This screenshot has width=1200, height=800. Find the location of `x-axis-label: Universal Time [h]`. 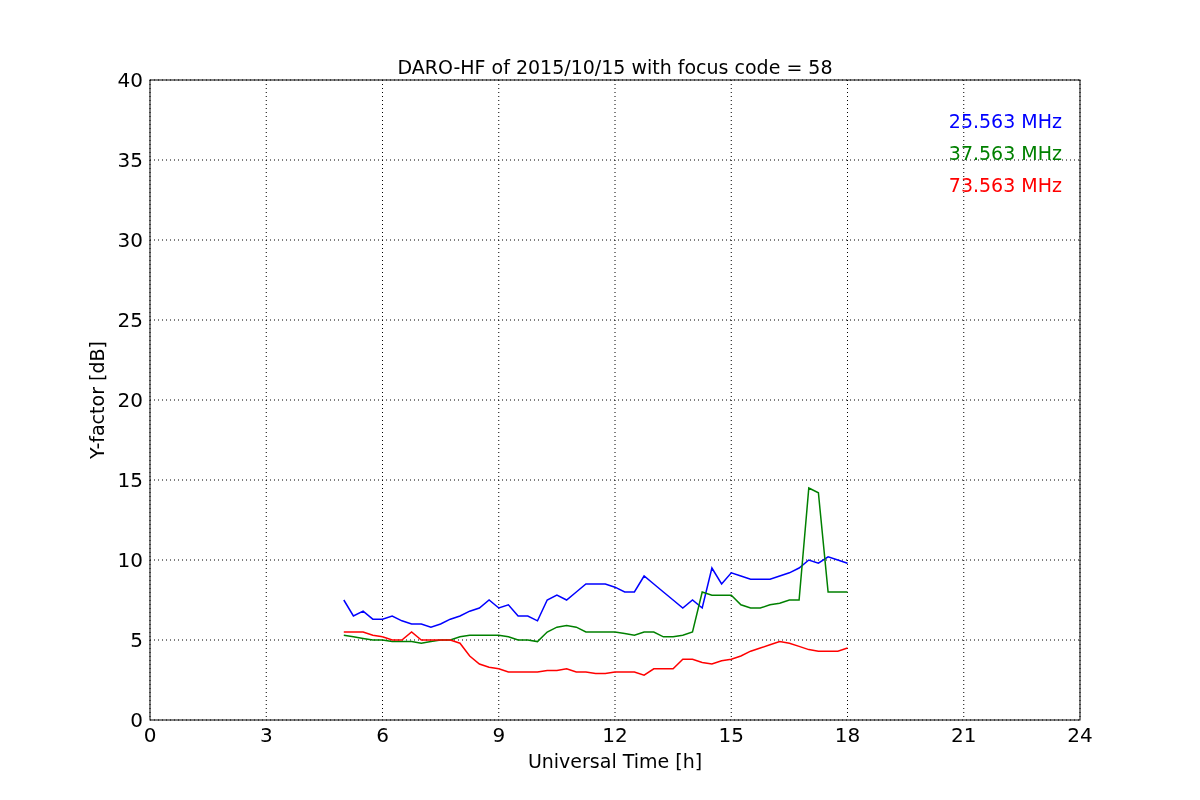

x-axis-label: Universal Time [h] is located at coordinates (615, 761).